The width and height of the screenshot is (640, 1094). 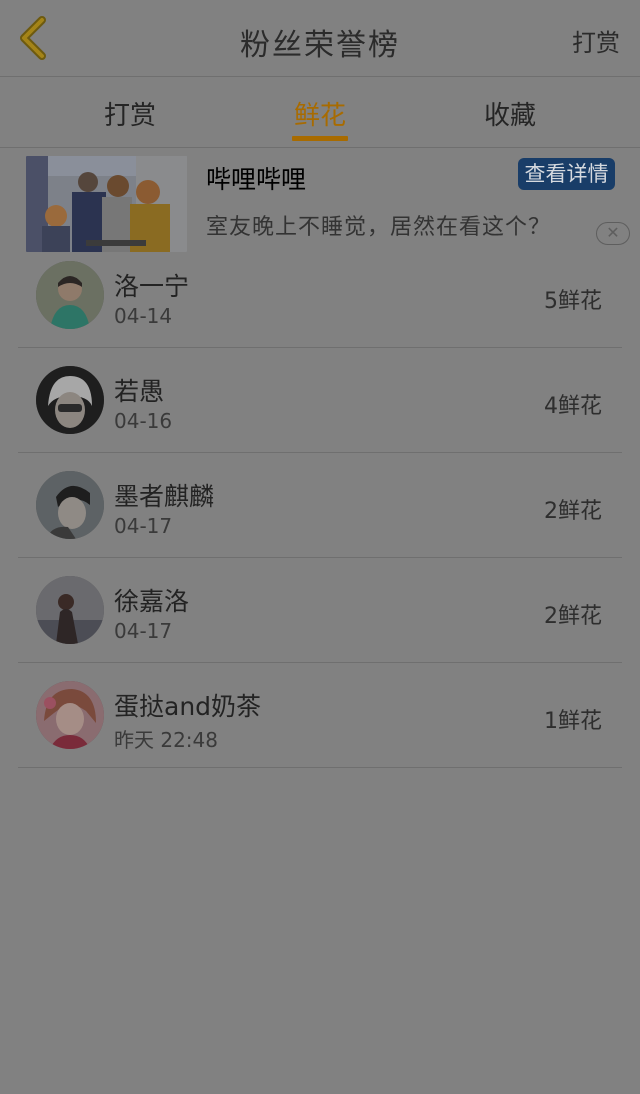 I want to click on list-item: 若愚 04-16 4鲜花, so click(x=320, y=400).